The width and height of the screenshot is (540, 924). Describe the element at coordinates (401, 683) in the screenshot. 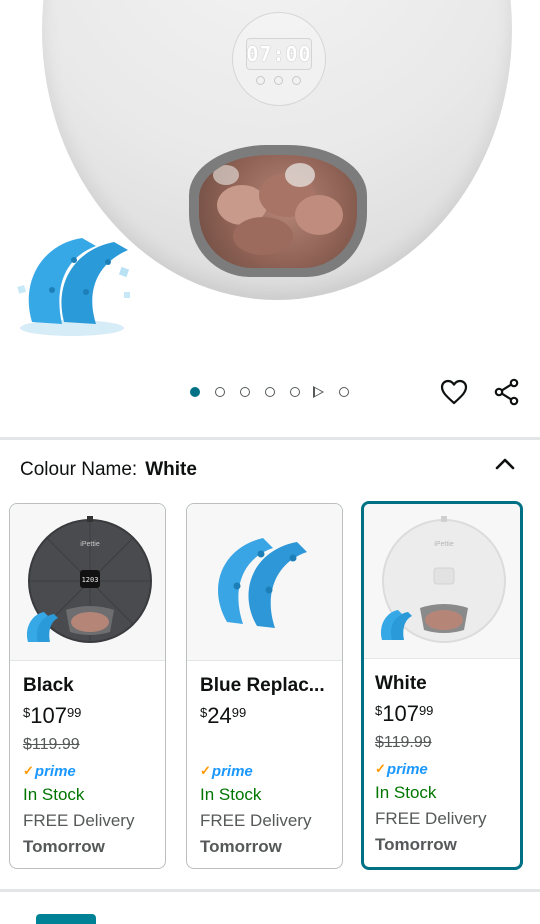

I see `variant-name: White` at that location.